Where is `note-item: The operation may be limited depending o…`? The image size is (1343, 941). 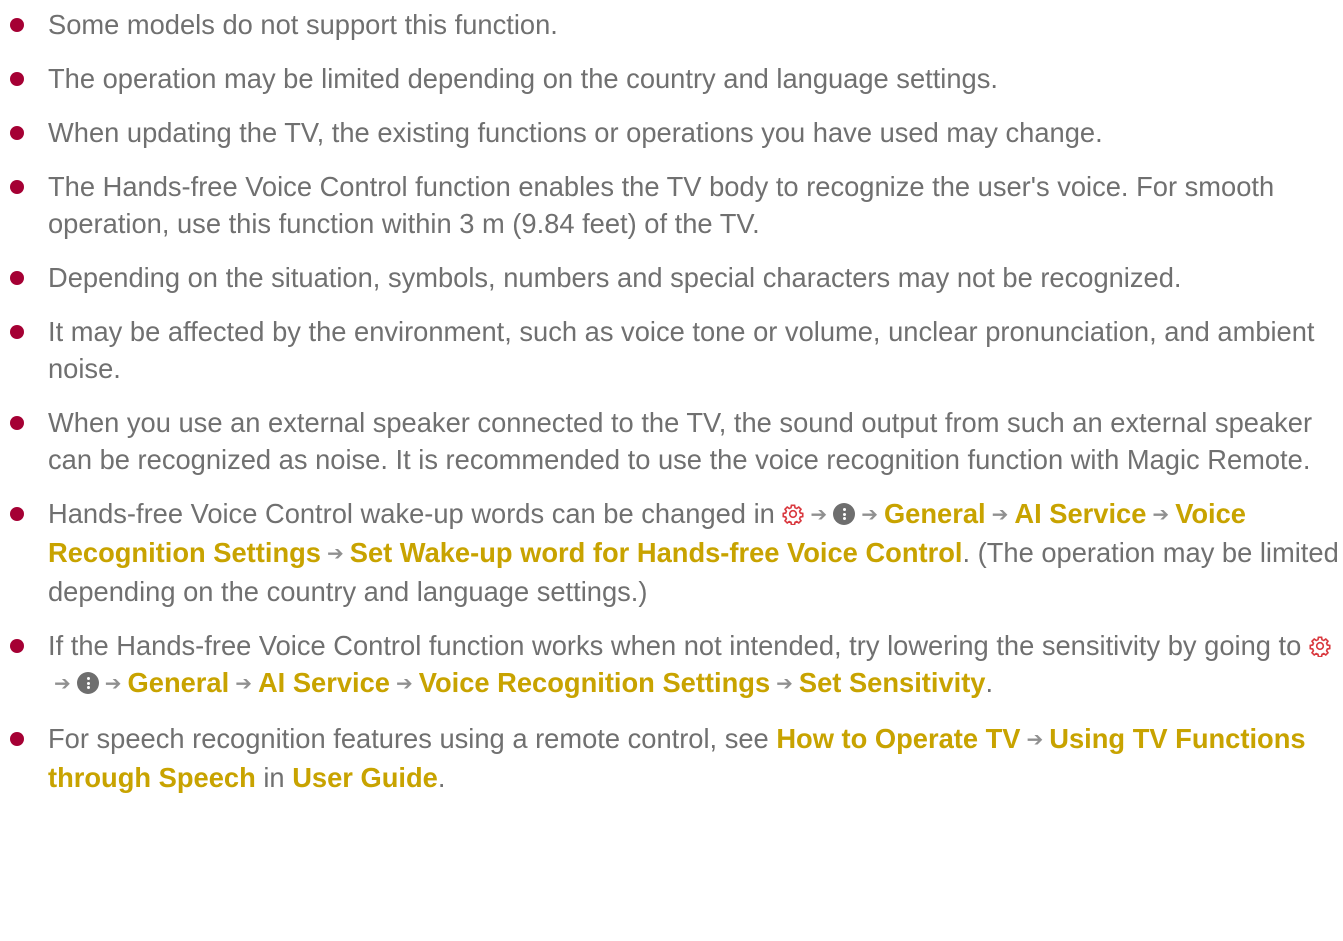
note-item: The operation may be limited depending o… is located at coordinates (671, 78).